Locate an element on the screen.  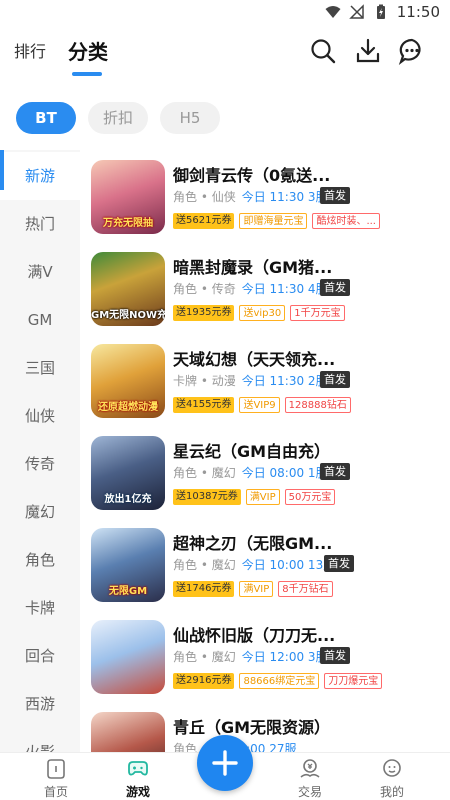
tab-ranking: 排行 is located at coordinates (30, 50).